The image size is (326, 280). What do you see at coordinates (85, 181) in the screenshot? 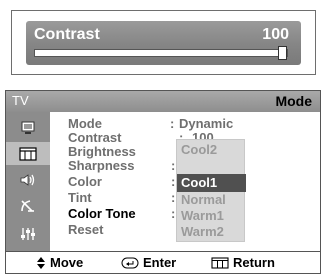
I see `menu-item-color: Color` at bounding box center [85, 181].